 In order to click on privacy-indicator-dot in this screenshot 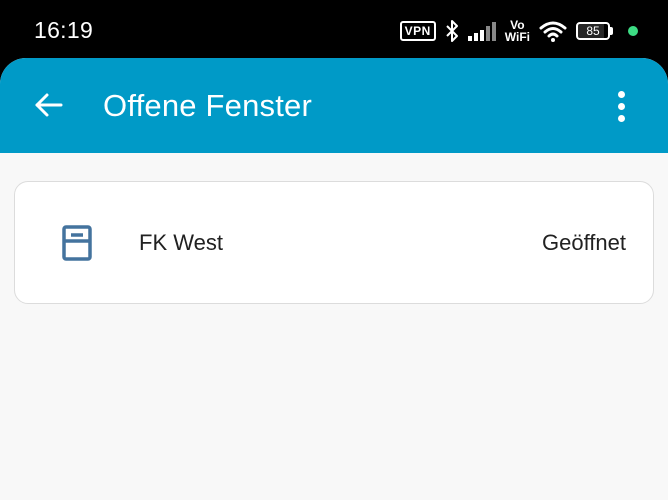, I will do `click(633, 31)`.